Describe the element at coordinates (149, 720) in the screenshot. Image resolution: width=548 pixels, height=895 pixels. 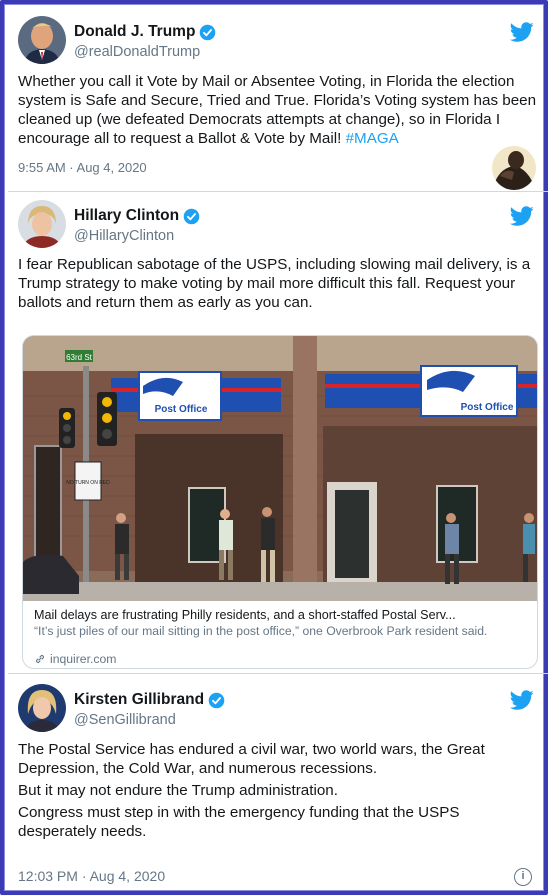
I see `user-handle: @SenGillibrand` at that location.